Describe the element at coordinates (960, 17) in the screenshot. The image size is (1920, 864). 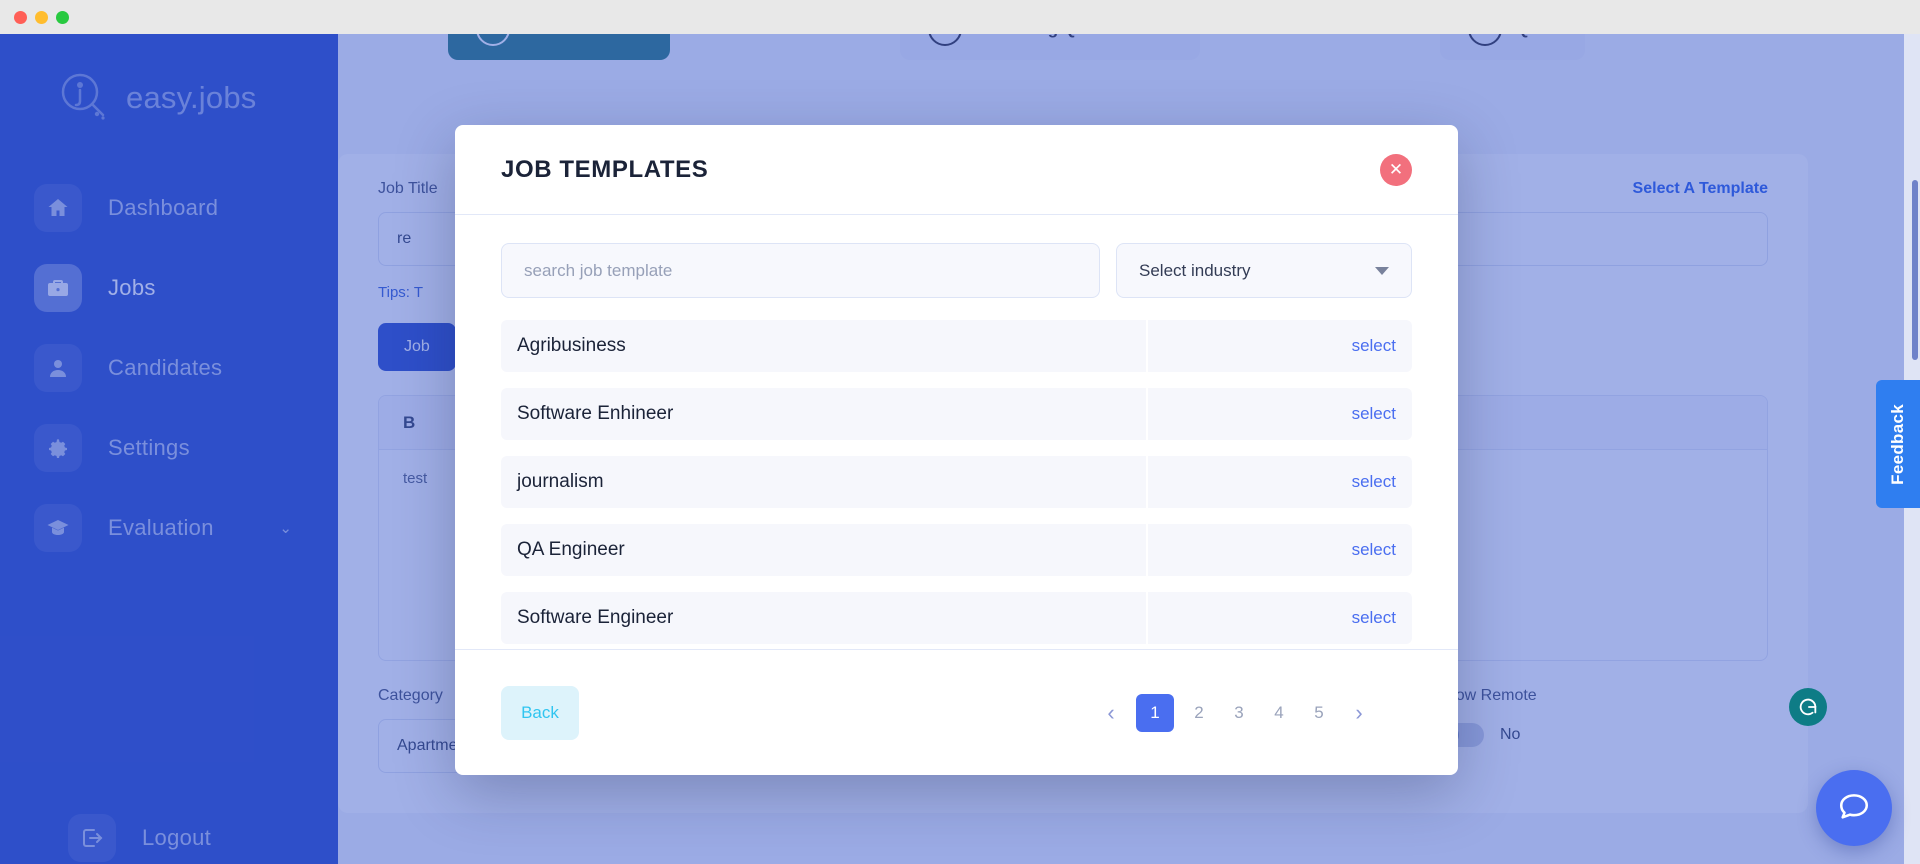
I see `window-titlebar` at that location.